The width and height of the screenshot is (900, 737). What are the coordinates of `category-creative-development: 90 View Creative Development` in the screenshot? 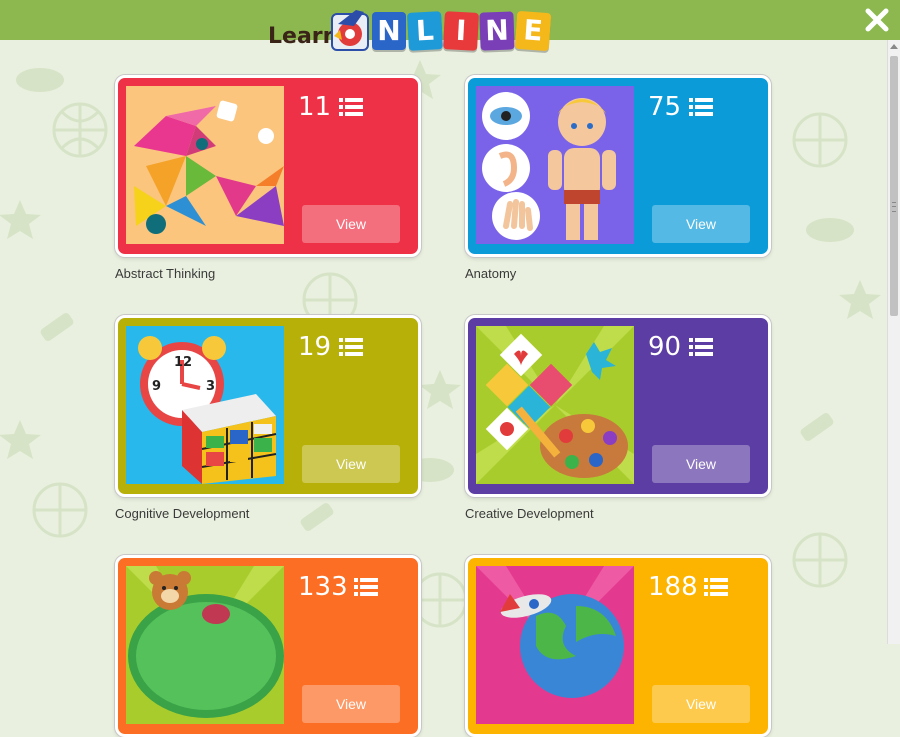 It's located at (618, 418).